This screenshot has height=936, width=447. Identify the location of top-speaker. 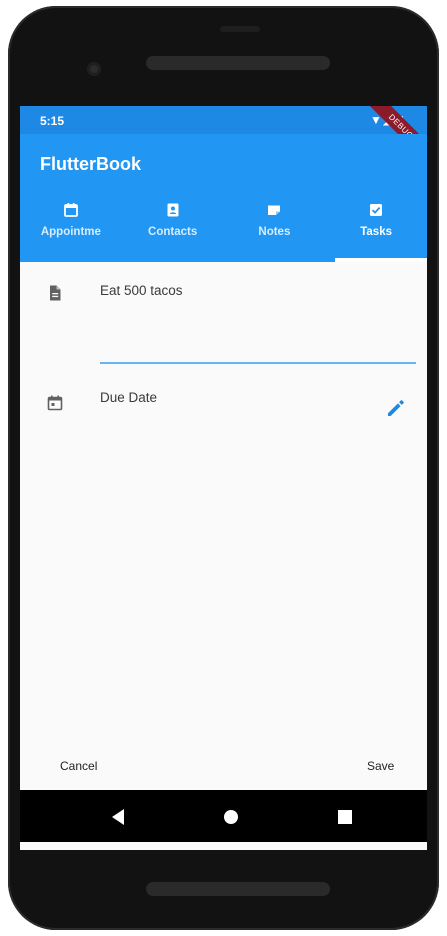
(238, 63).